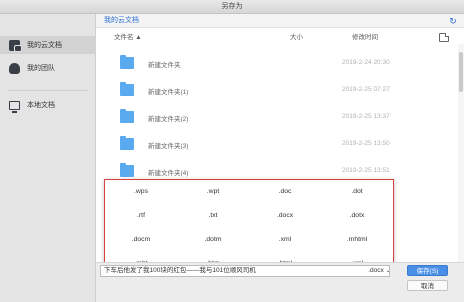 This screenshot has width=464, height=302. I want to click on sidebar-item-my-team: 我的团队, so click(48, 68).